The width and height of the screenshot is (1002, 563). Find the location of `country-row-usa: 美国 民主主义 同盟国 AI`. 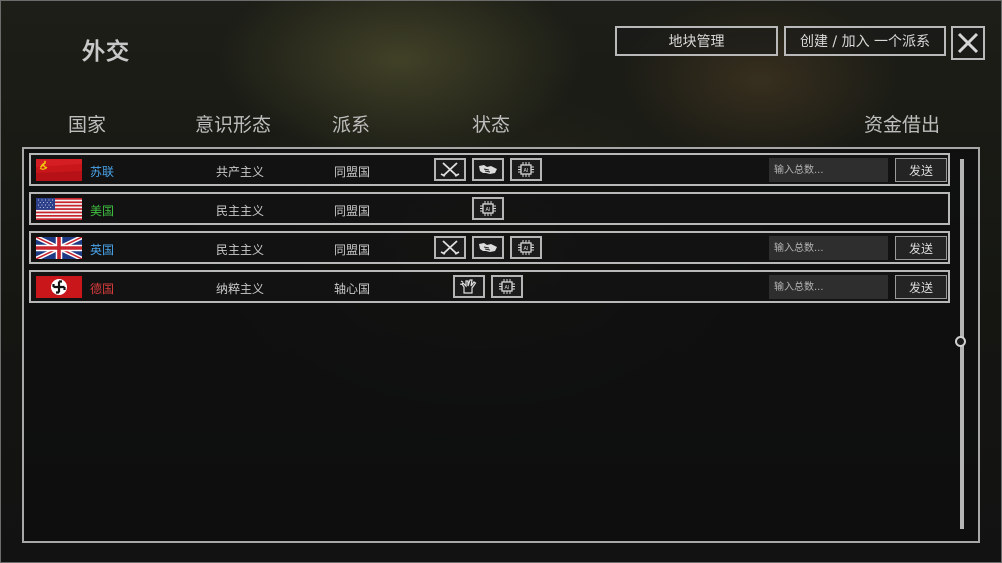

country-row-usa: 美国 民主主义 同盟国 AI is located at coordinates (489, 208).